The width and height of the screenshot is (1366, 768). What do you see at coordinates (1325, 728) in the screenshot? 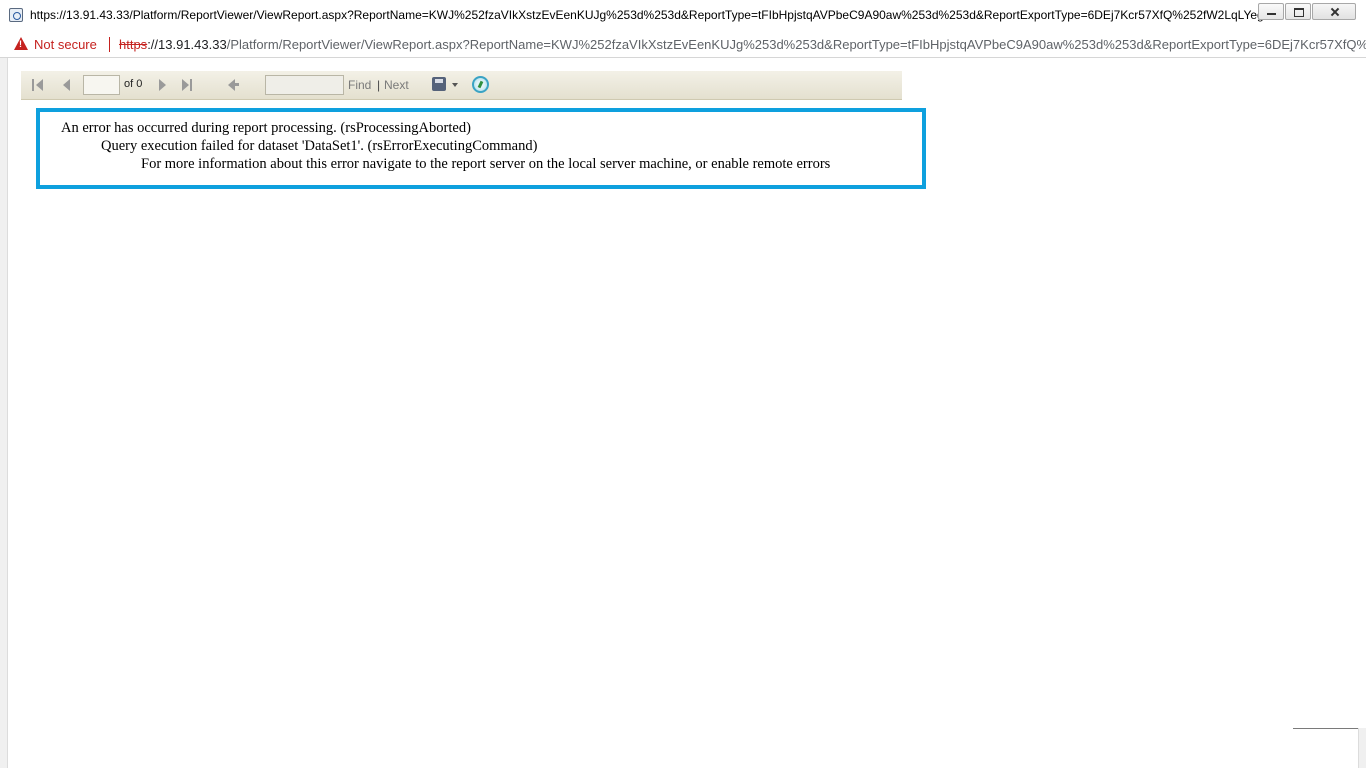
I see `window-edge-line` at bounding box center [1325, 728].